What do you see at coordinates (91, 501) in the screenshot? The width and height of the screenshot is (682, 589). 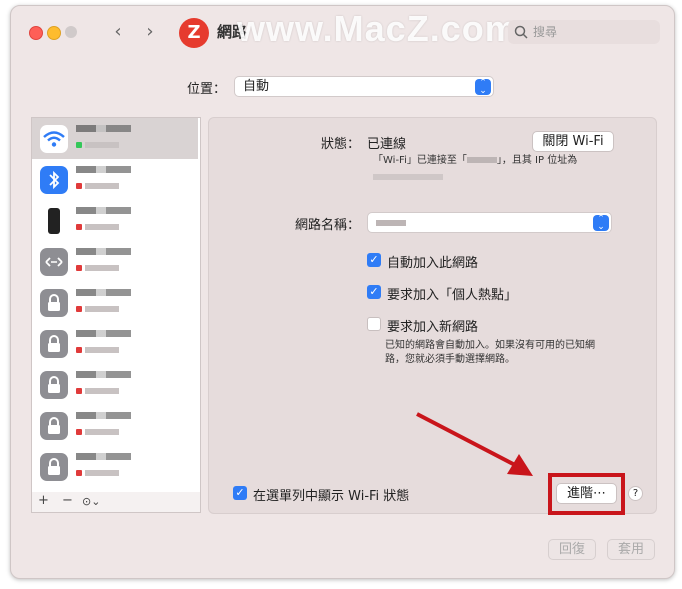 I see `action-menu-button: ⊙⌄` at bounding box center [91, 501].